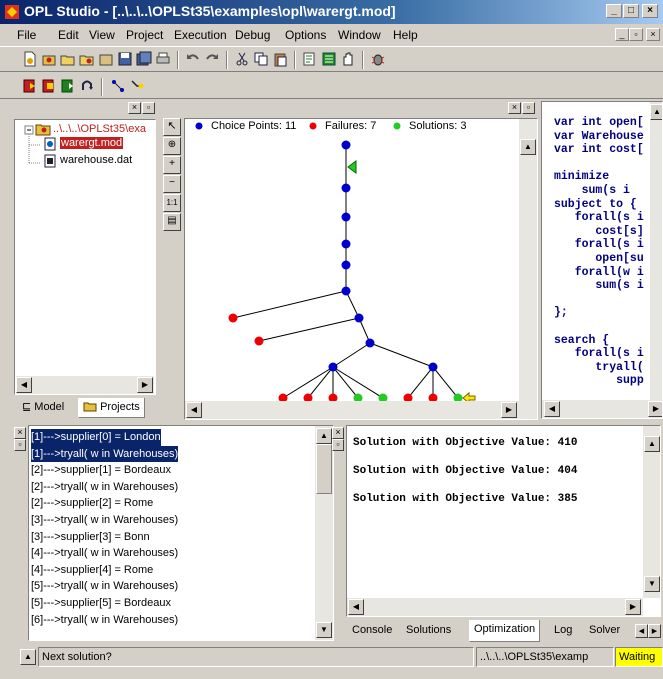 Image resolution: width=663 pixels, height=679 pixels. Describe the element at coordinates (636, 34) in the screenshot. I see `mdi-restore-button: ▫` at that location.